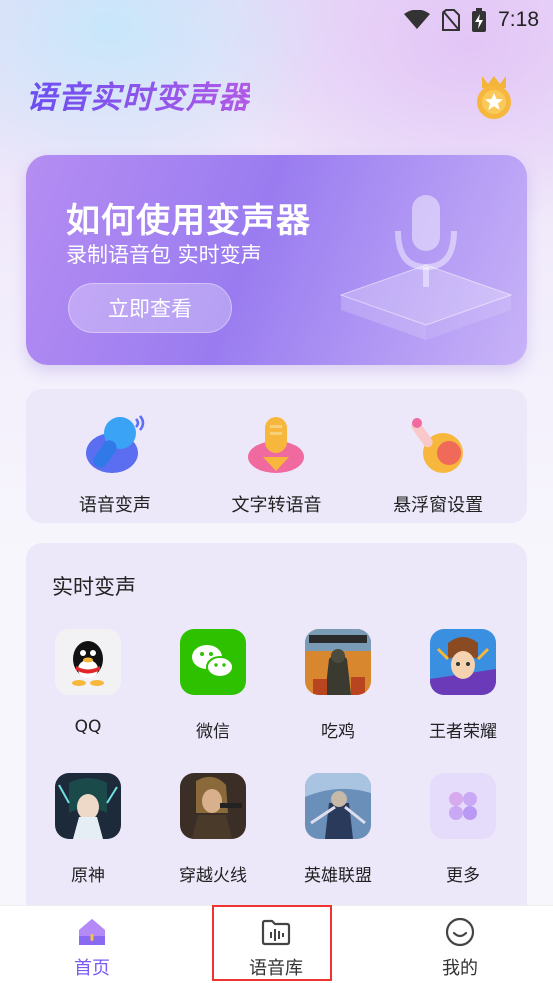  Describe the element at coordinates (164, 255) in the screenshot. I see `banner-subtitle: 录制语音包 实时变声` at that location.